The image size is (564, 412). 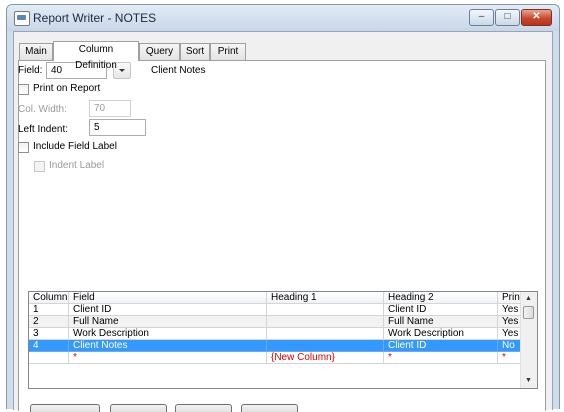 What do you see at coordinates (43, 129) in the screenshot?
I see `left-indent-label: Left Indent:` at bounding box center [43, 129].